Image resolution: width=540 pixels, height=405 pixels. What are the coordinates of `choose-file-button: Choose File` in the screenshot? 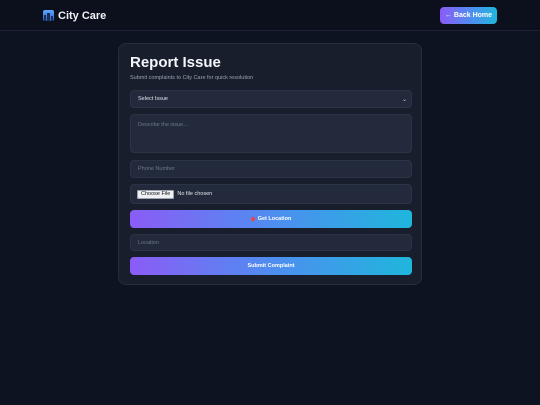 It's located at (156, 194).